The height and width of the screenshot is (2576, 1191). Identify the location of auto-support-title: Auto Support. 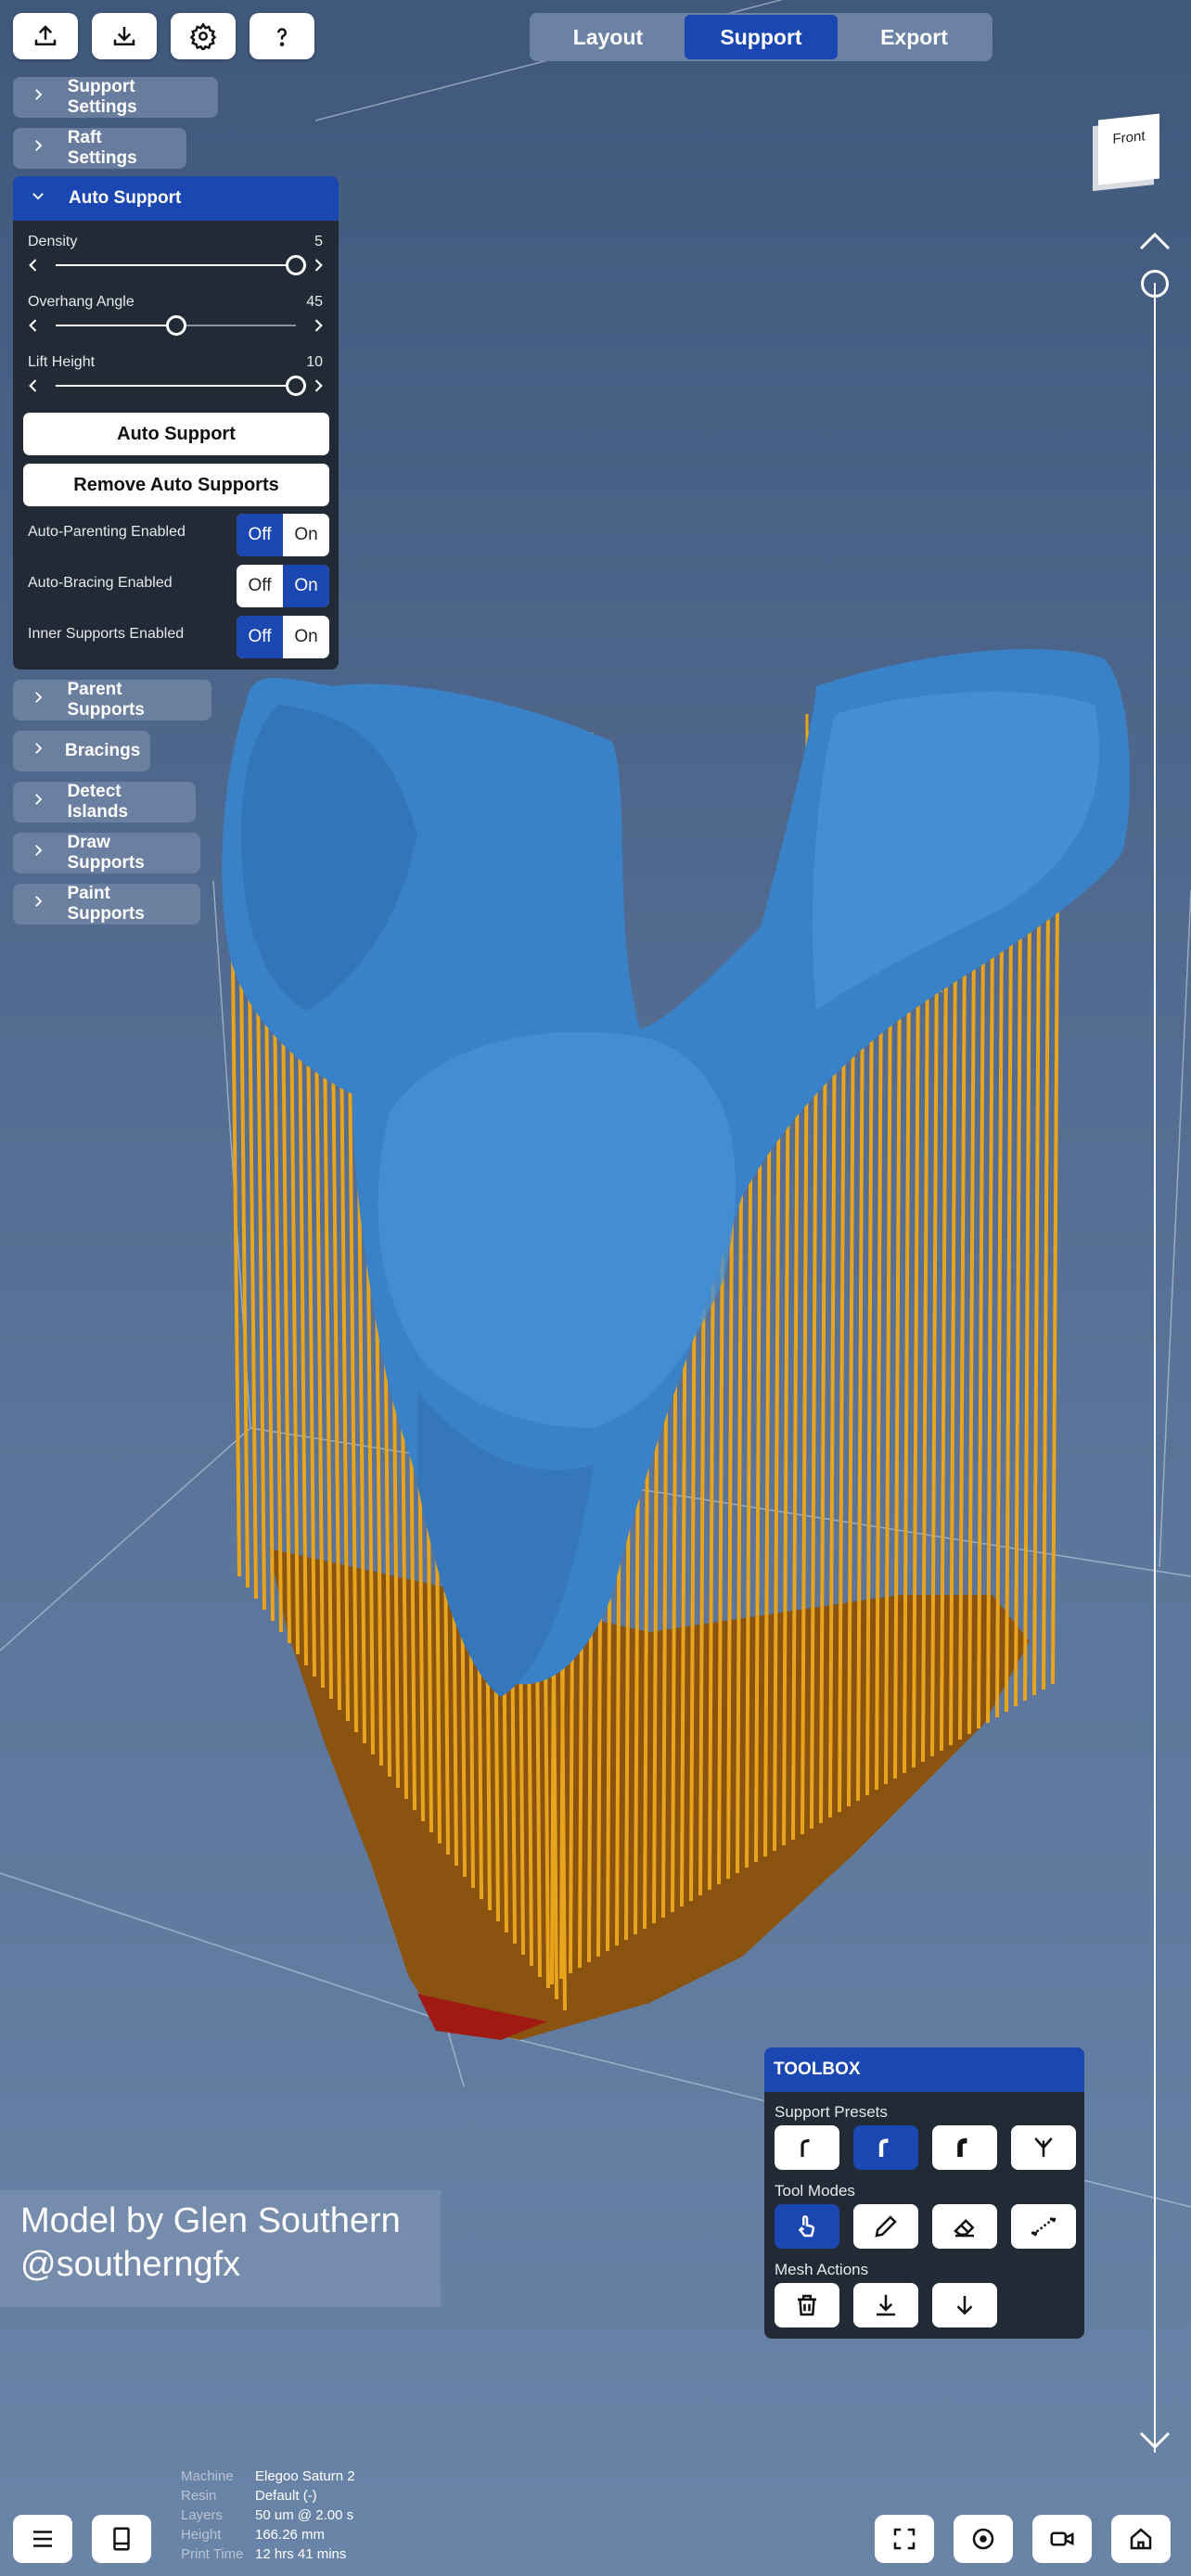
(126, 198).